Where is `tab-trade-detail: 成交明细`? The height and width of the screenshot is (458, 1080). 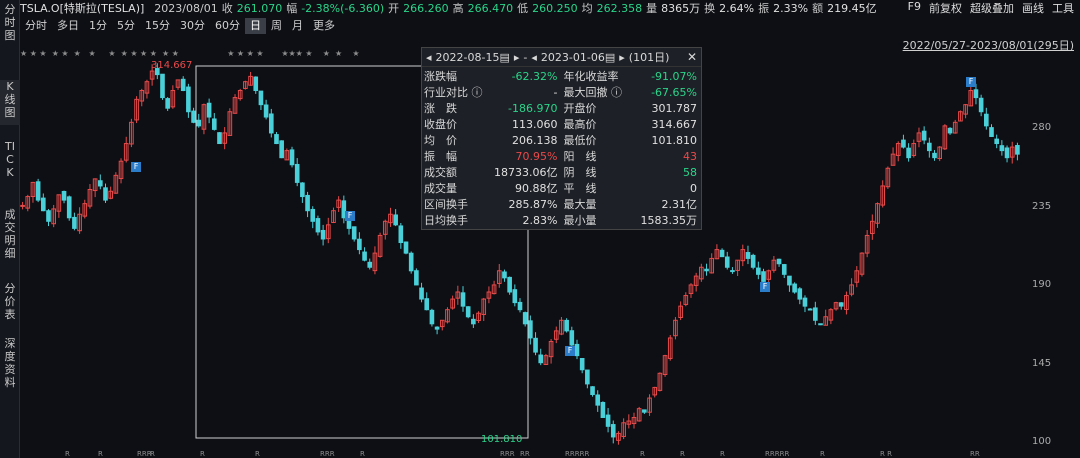
tab-trade-detail: 成交明细 is located at coordinates (10, 238).